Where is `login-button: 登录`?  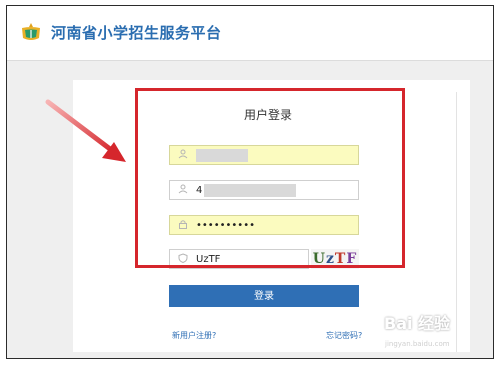 login-button: 登录 is located at coordinates (264, 296).